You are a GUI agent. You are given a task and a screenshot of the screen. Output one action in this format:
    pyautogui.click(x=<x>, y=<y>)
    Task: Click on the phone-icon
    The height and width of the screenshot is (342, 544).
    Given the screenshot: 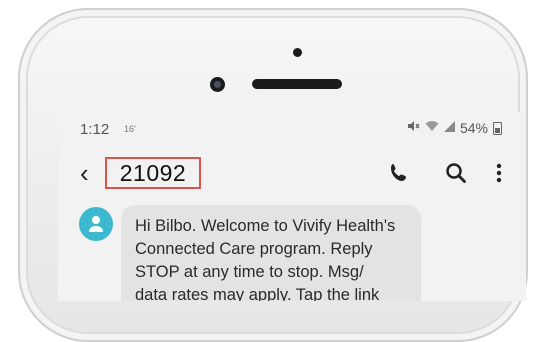 What is the action you would take?
    pyautogui.click(x=399, y=173)
    